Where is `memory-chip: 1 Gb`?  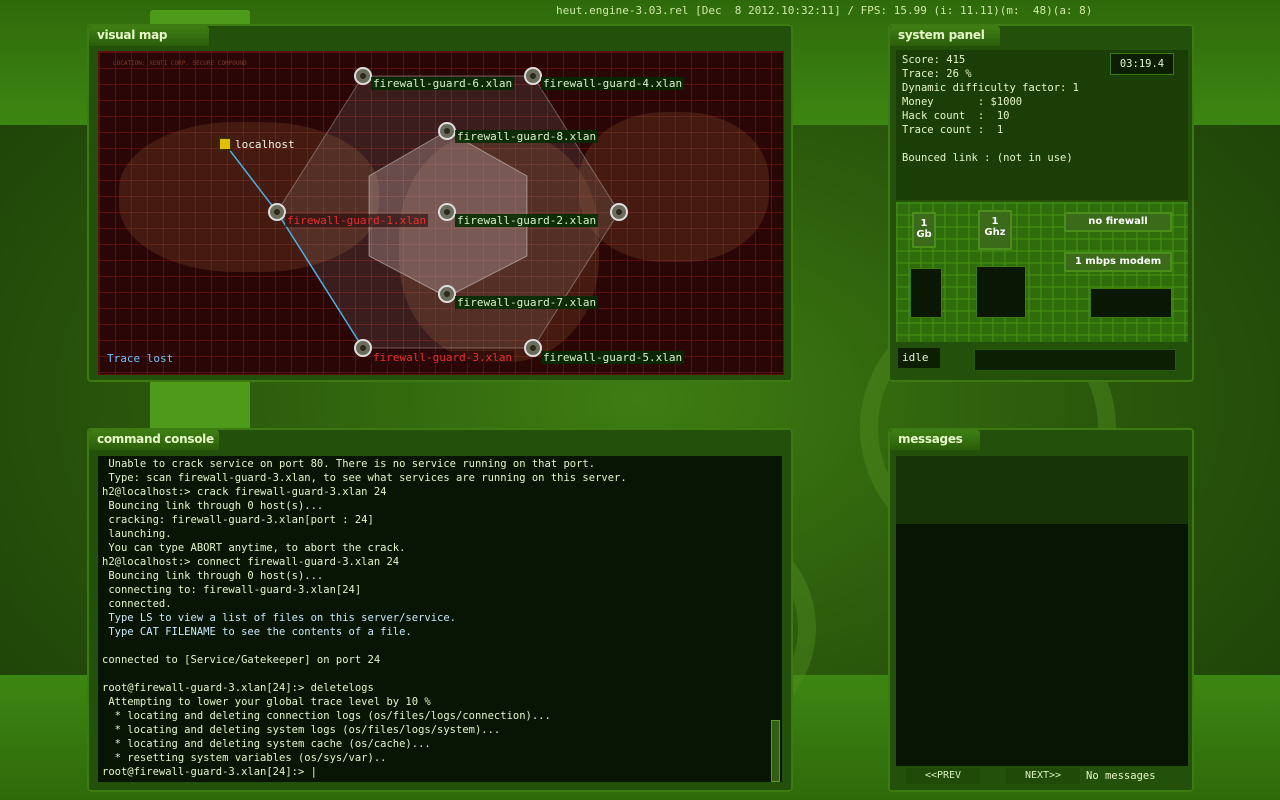 memory-chip: 1 Gb is located at coordinates (924, 230).